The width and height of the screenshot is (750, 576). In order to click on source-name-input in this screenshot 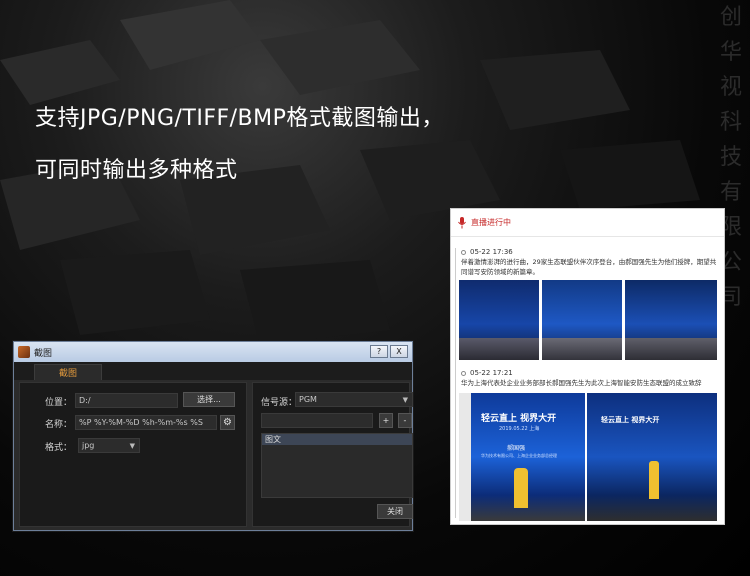, I will do `click(317, 420)`.